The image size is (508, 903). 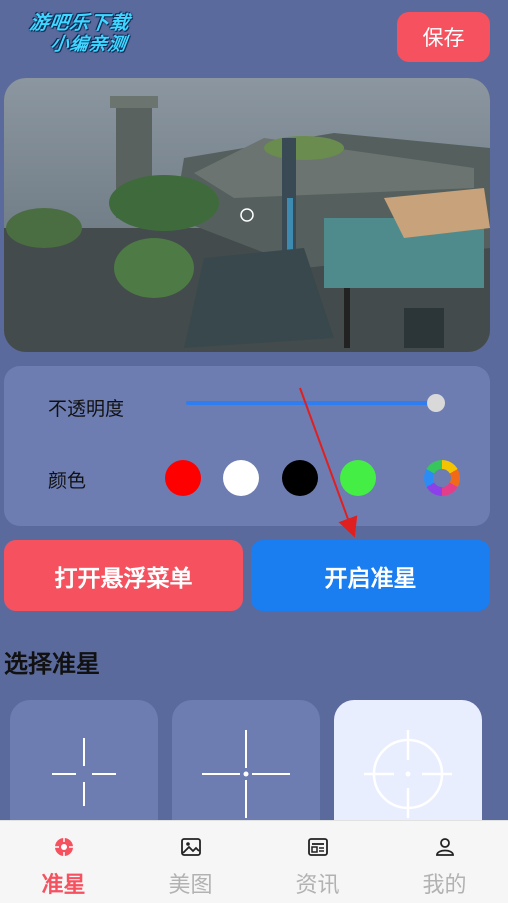 I want to click on bottom-tab-bar: 准星 美图 资讯 我的, so click(x=254, y=861).